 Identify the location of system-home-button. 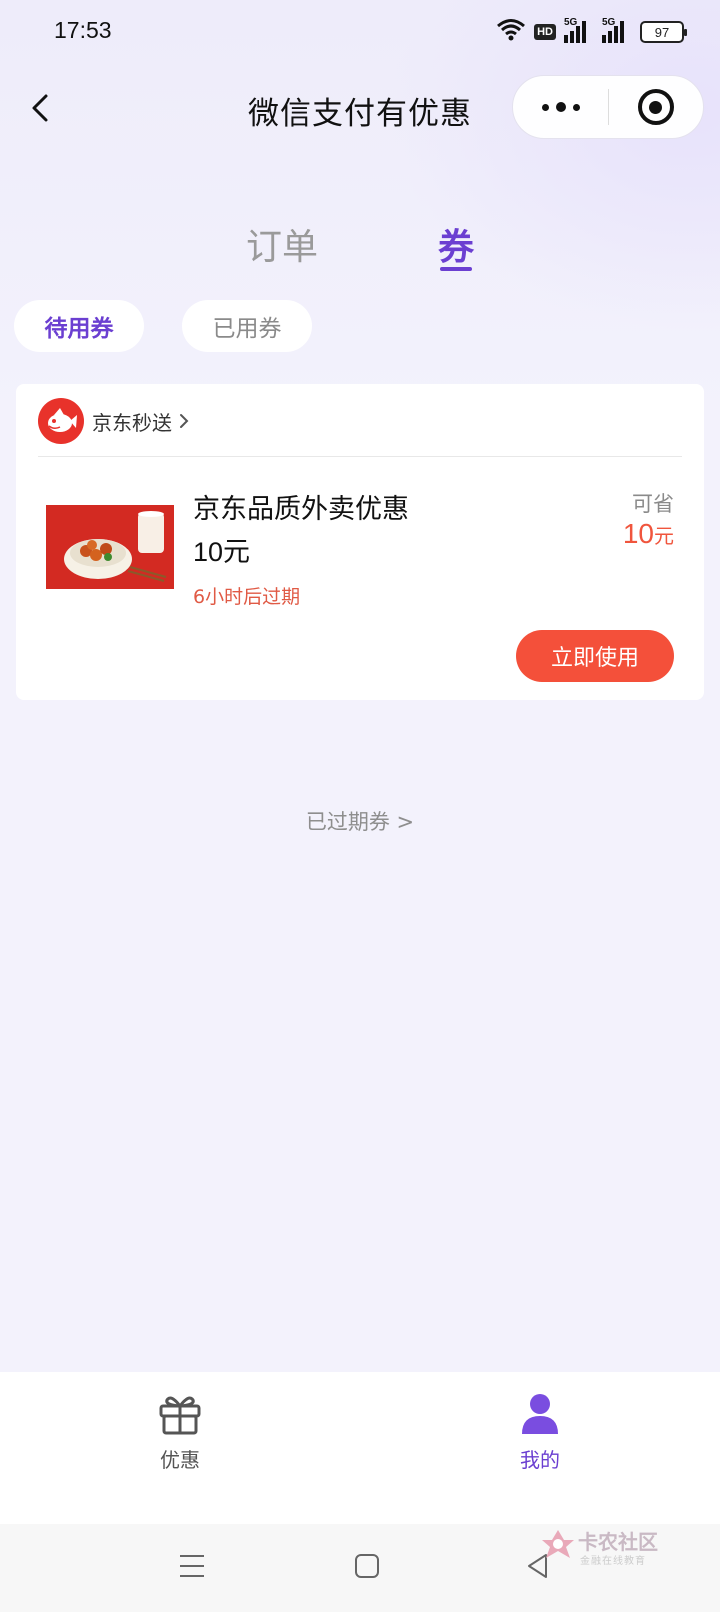
(367, 1568).